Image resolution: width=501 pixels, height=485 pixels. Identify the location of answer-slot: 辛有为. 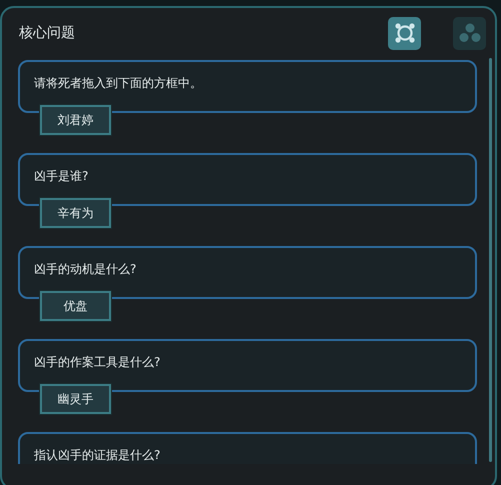
(75, 213).